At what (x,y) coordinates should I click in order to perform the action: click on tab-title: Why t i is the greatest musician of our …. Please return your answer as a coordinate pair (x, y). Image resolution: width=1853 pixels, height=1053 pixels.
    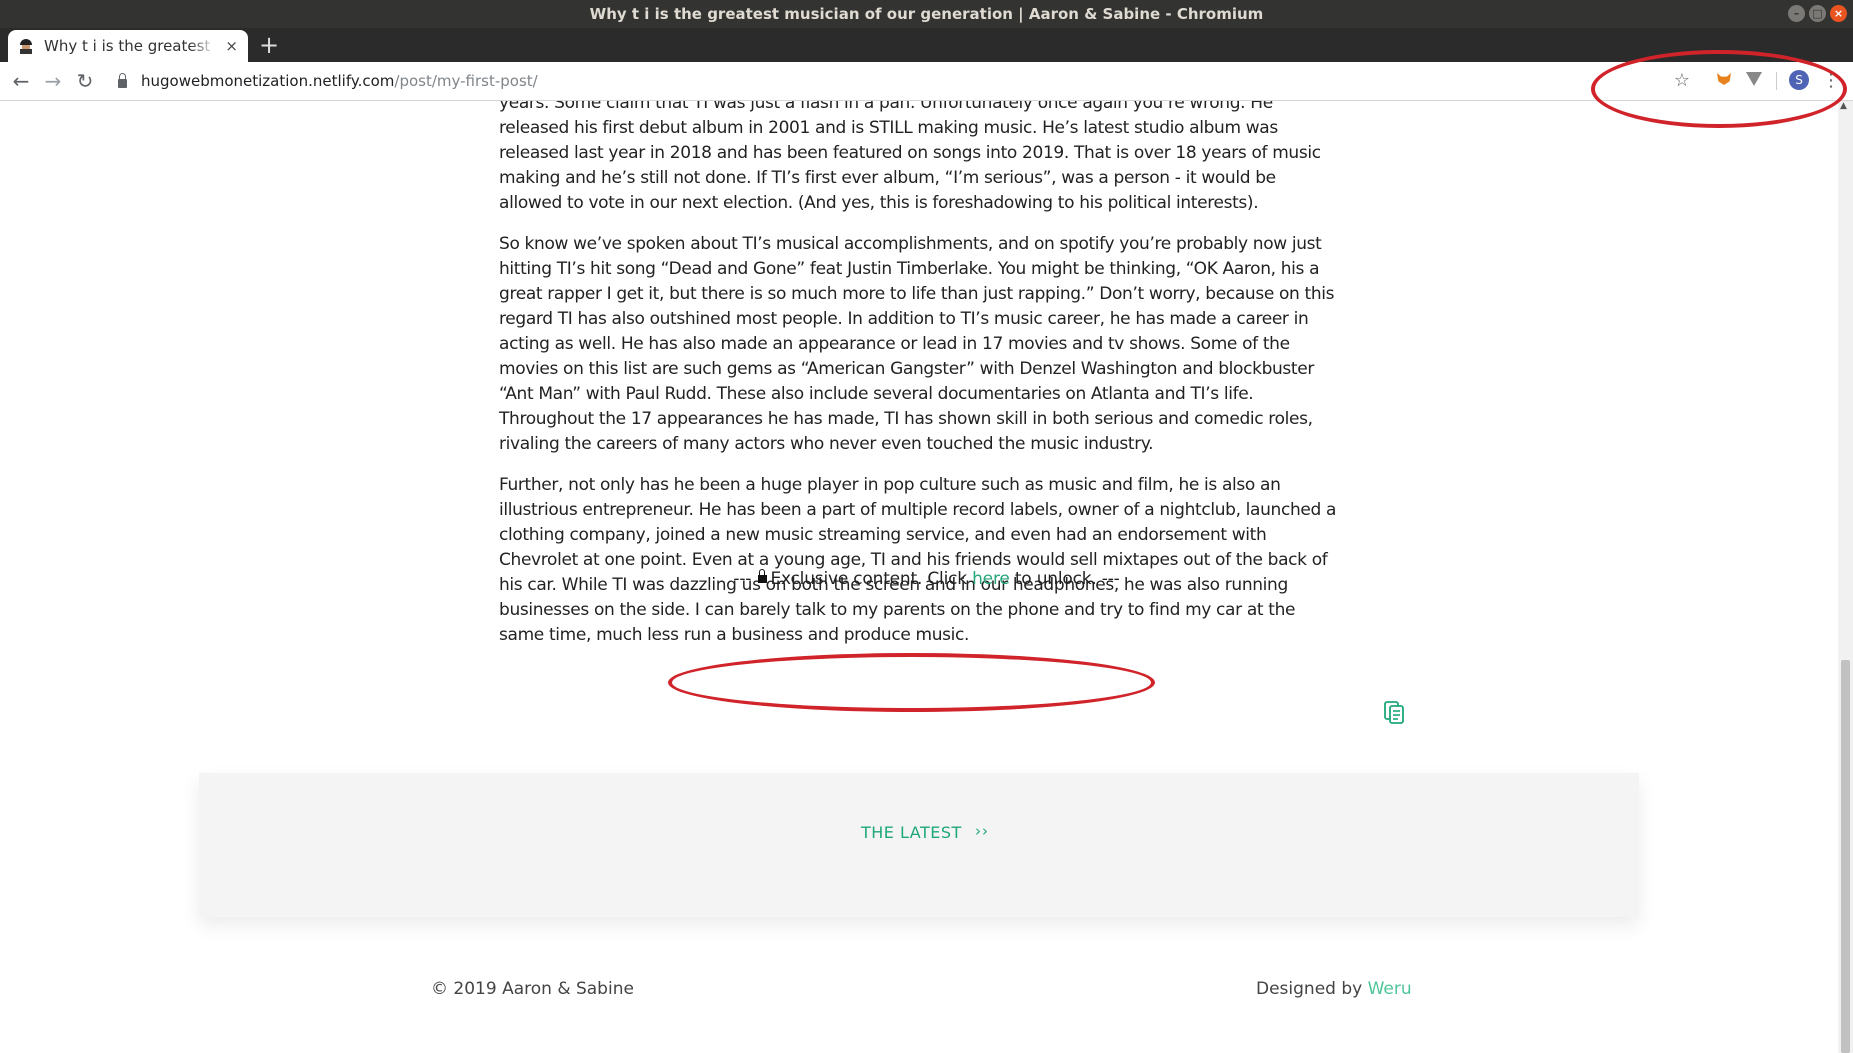
    Looking at the image, I should click on (130, 46).